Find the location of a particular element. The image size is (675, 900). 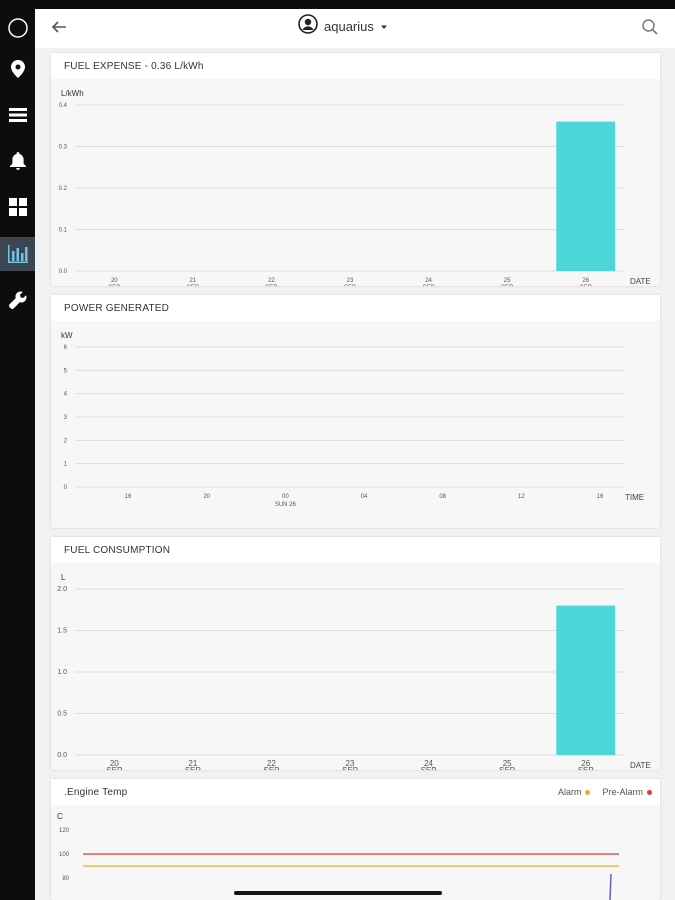

fuel-expense-xtick-day: 21 is located at coordinates (193, 281).